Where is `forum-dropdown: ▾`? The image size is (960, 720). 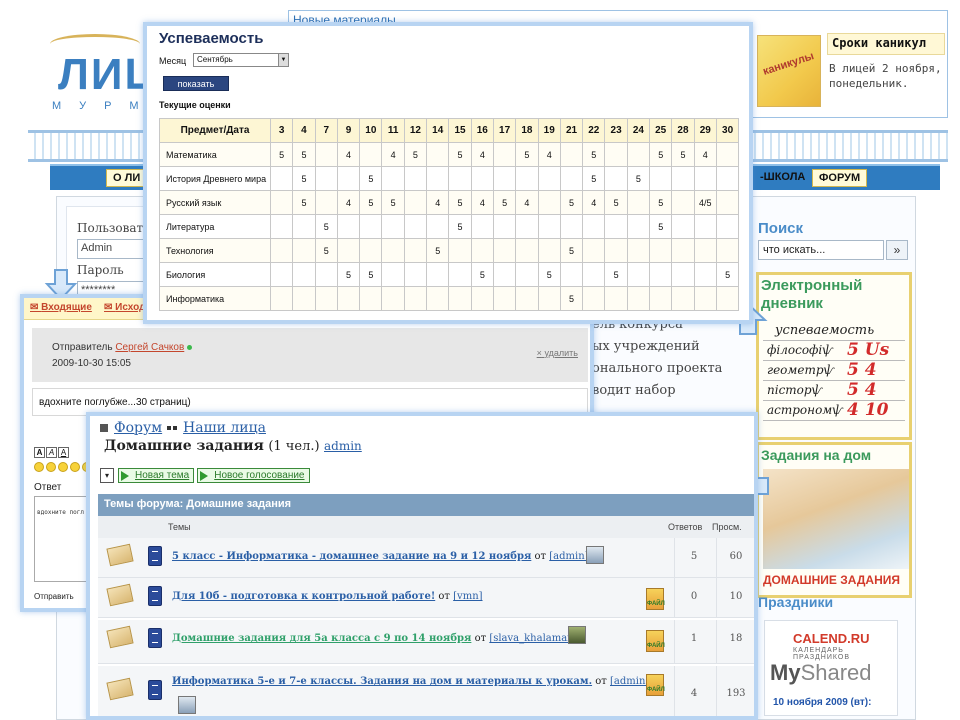
forum-dropdown: ▾ is located at coordinates (107, 475).